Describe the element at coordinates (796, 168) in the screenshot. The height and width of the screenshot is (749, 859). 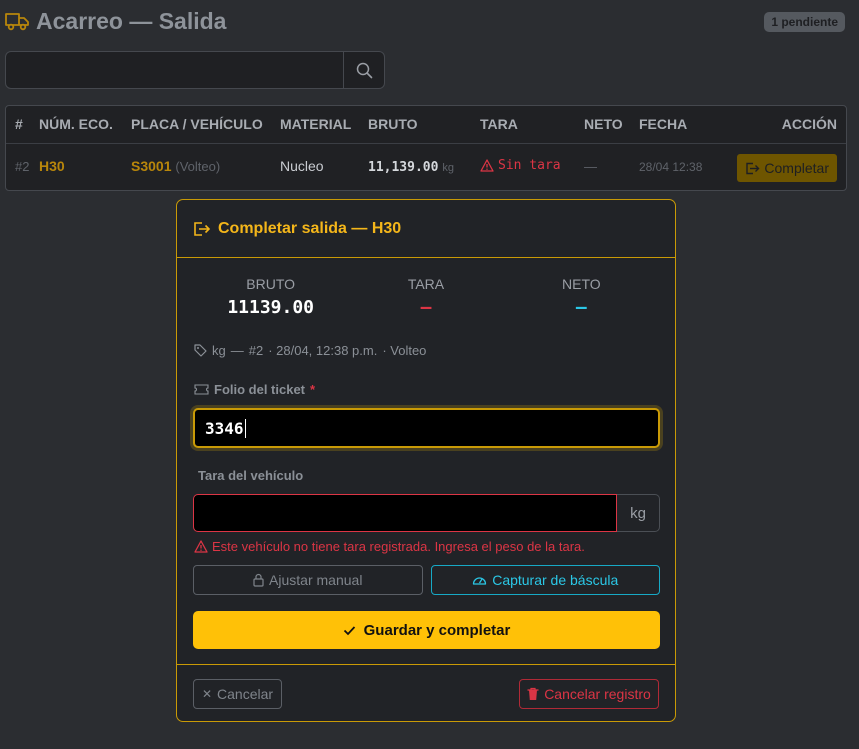
I see `complete-button-label: Completar` at that location.